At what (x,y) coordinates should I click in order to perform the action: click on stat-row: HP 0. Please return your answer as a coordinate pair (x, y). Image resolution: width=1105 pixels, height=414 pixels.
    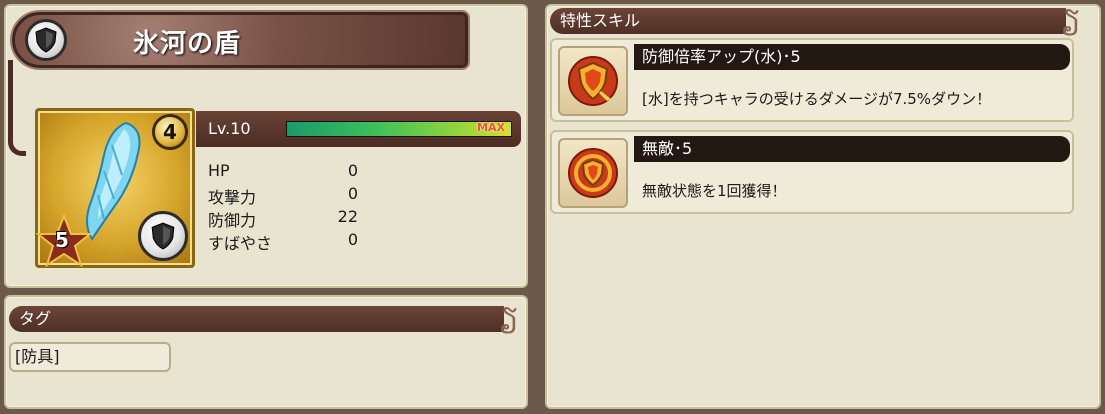
    Looking at the image, I should click on (283, 172).